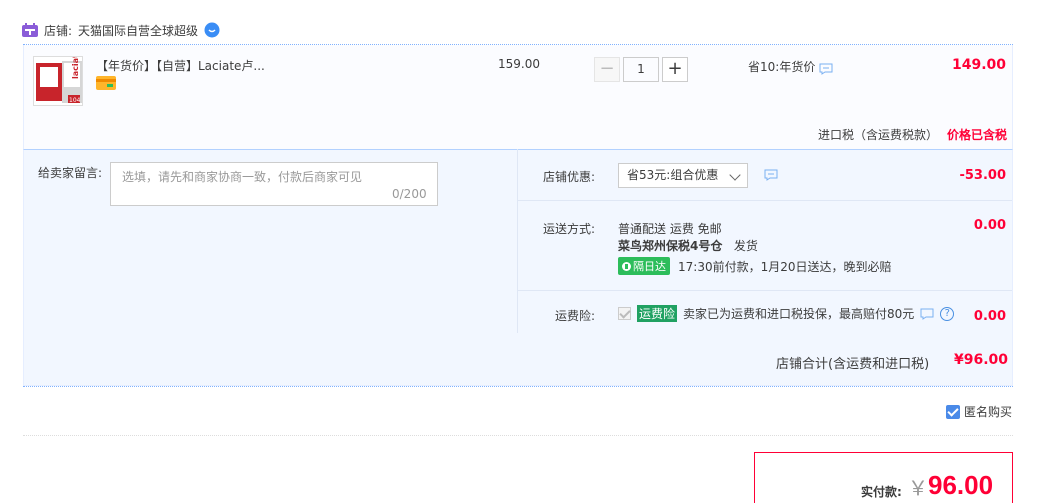 The width and height of the screenshot is (1042, 503). Describe the element at coordinates (607, 69) in the screenshot. I see `quantity-decrease-button: −` at that location.